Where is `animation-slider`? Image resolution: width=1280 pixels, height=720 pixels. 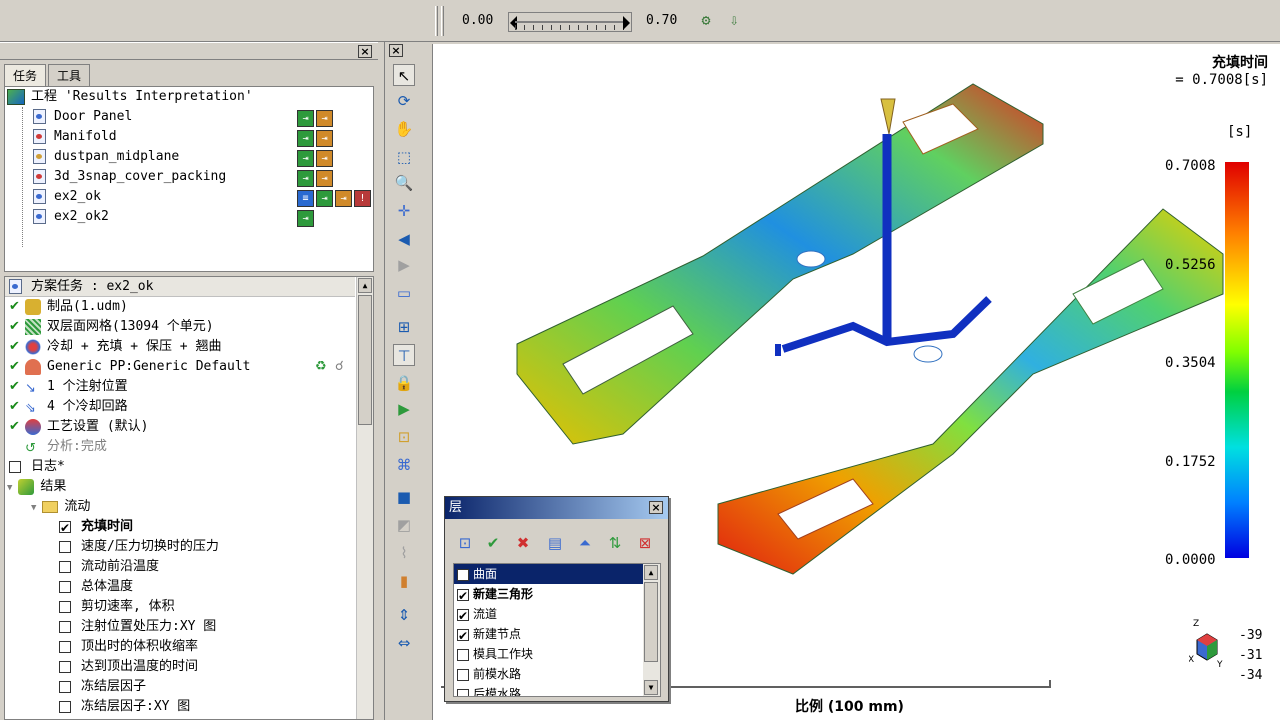 animation-slider is located at coordinates (570, 22).